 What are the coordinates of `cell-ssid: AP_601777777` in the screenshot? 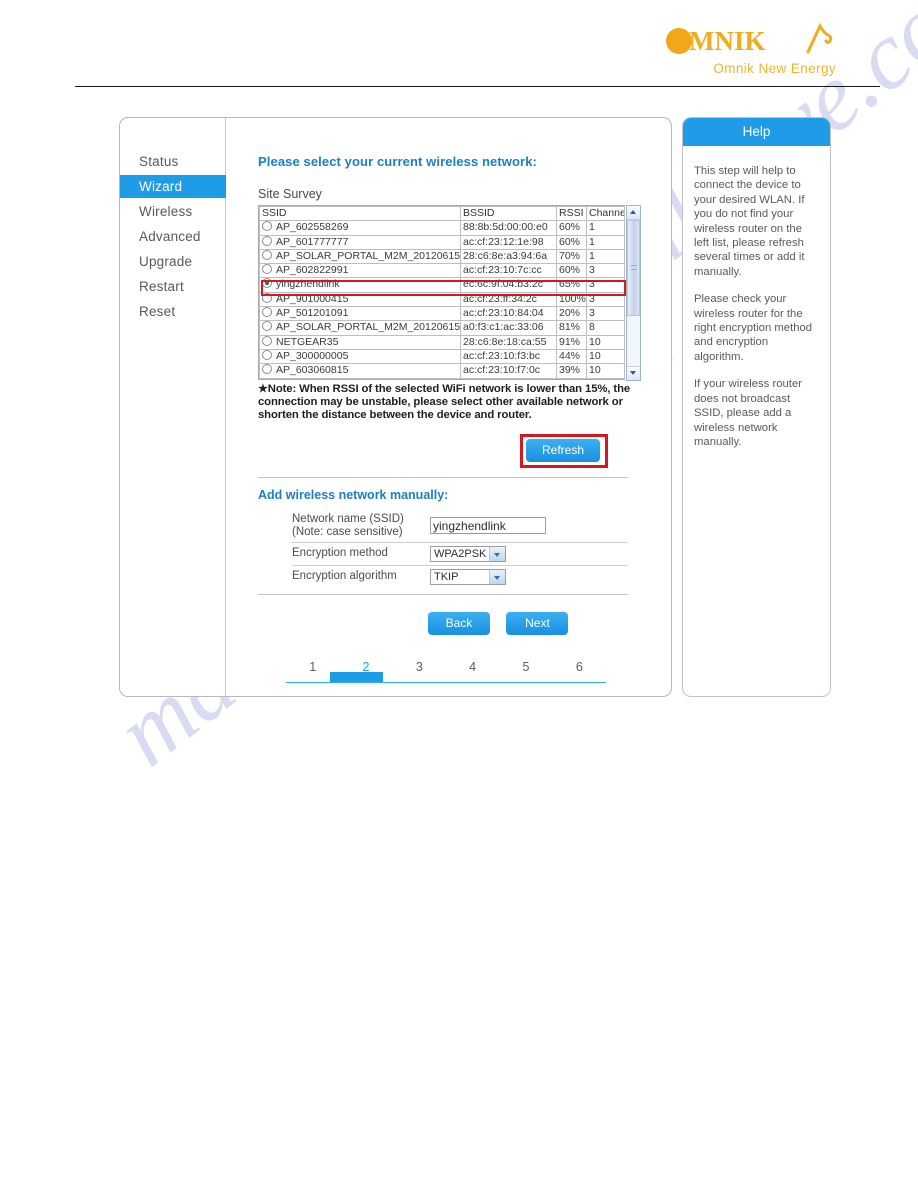 It's located at (360, 242).